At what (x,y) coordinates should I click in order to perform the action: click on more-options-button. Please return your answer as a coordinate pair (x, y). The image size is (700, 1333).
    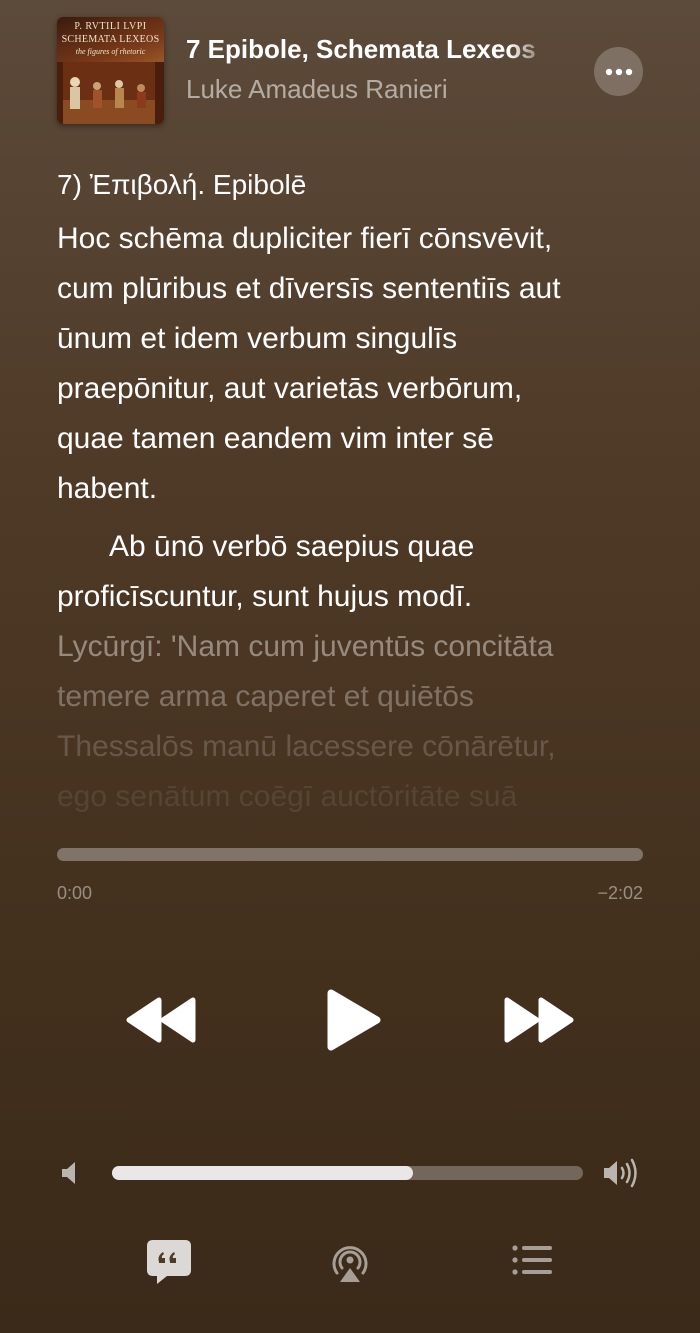
    Looking at the image, I should click on (618, 71).